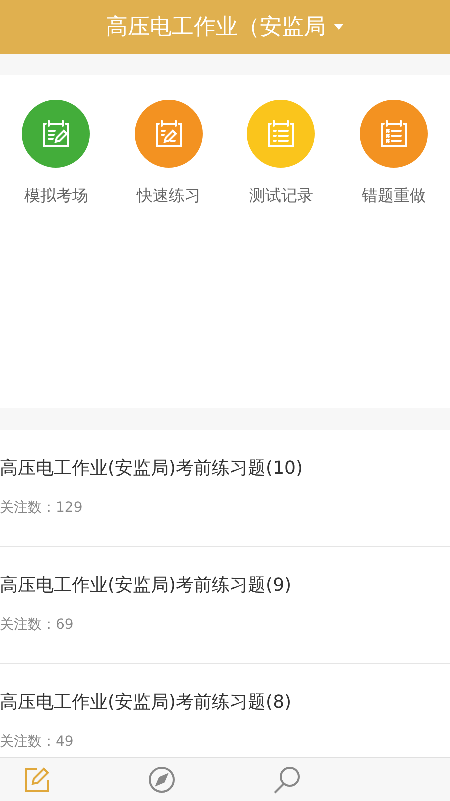 The image size is (450, 801). What do you see at coordinates (394, 196) in the screenshot?
I see `shortcut-label: 错题重做` at bounding box center [394, 196].